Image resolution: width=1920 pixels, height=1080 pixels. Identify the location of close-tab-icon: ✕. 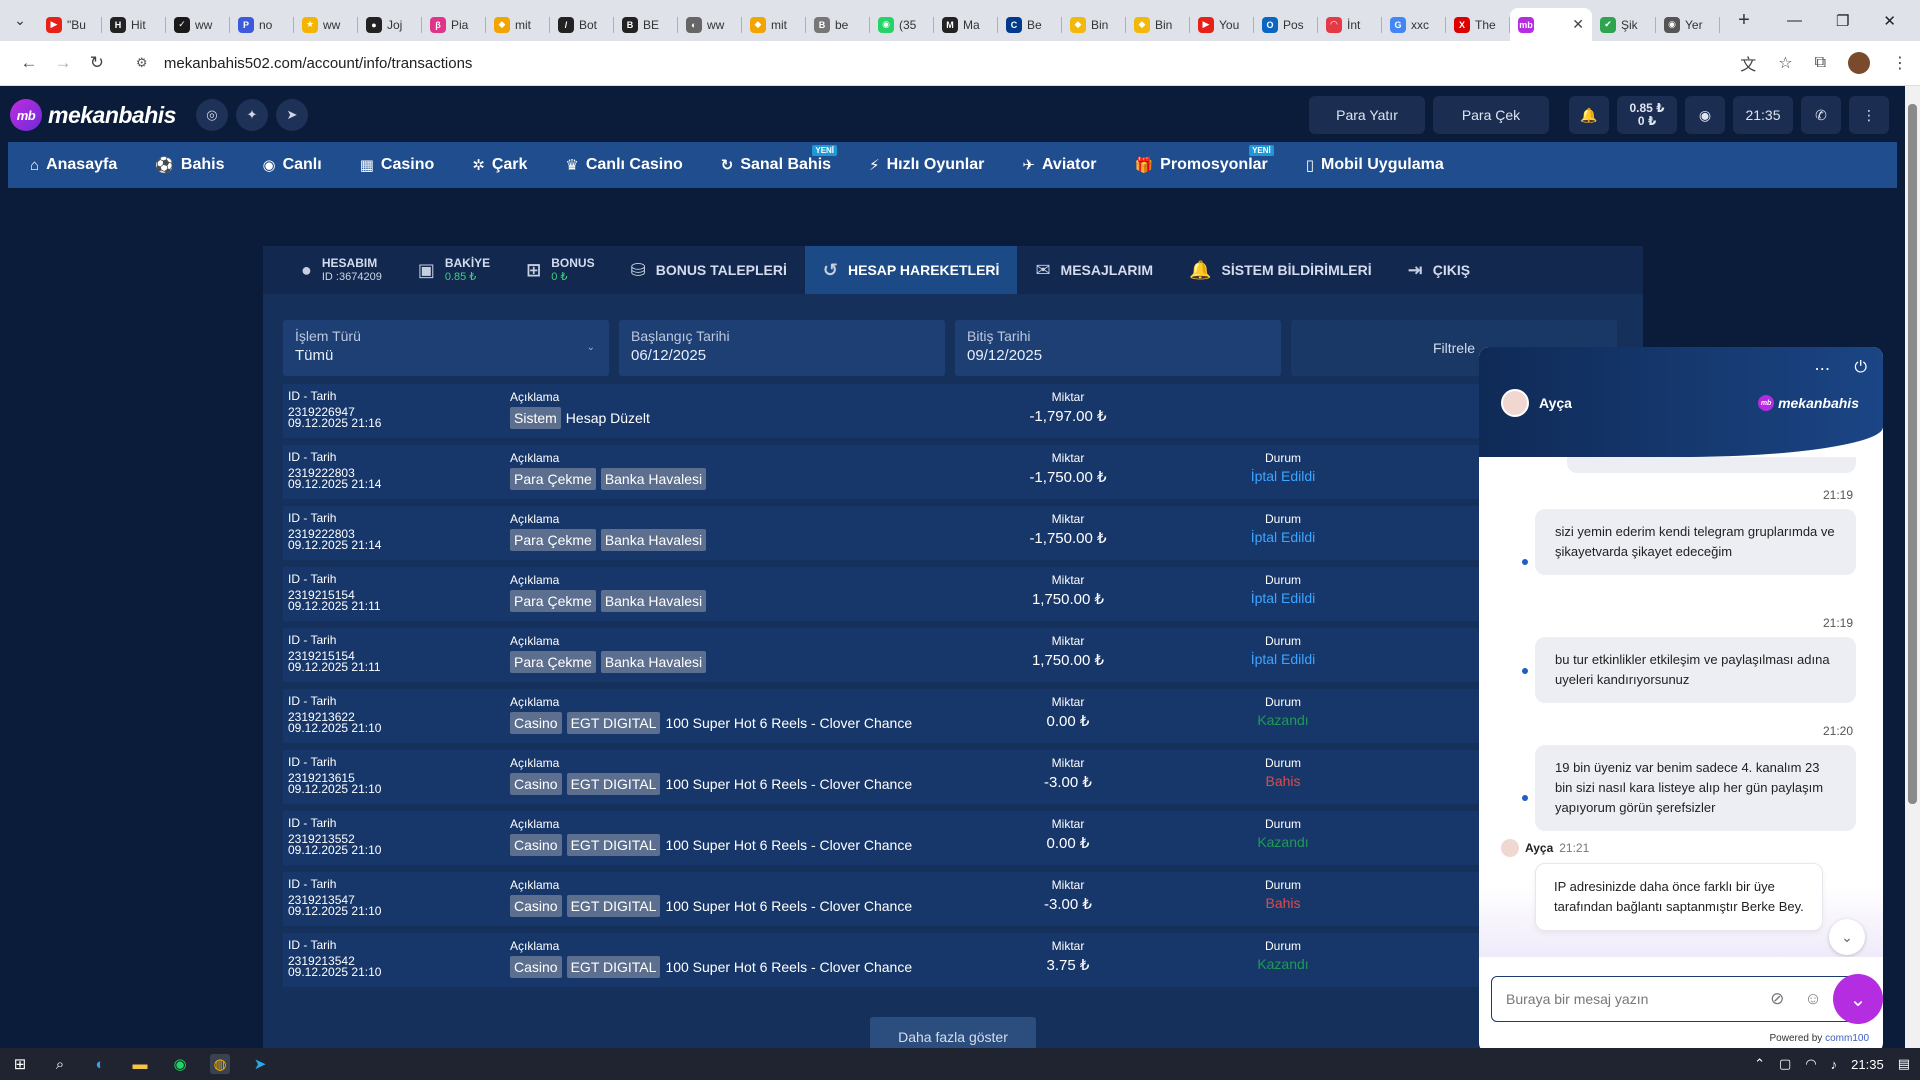
(1578, 24).